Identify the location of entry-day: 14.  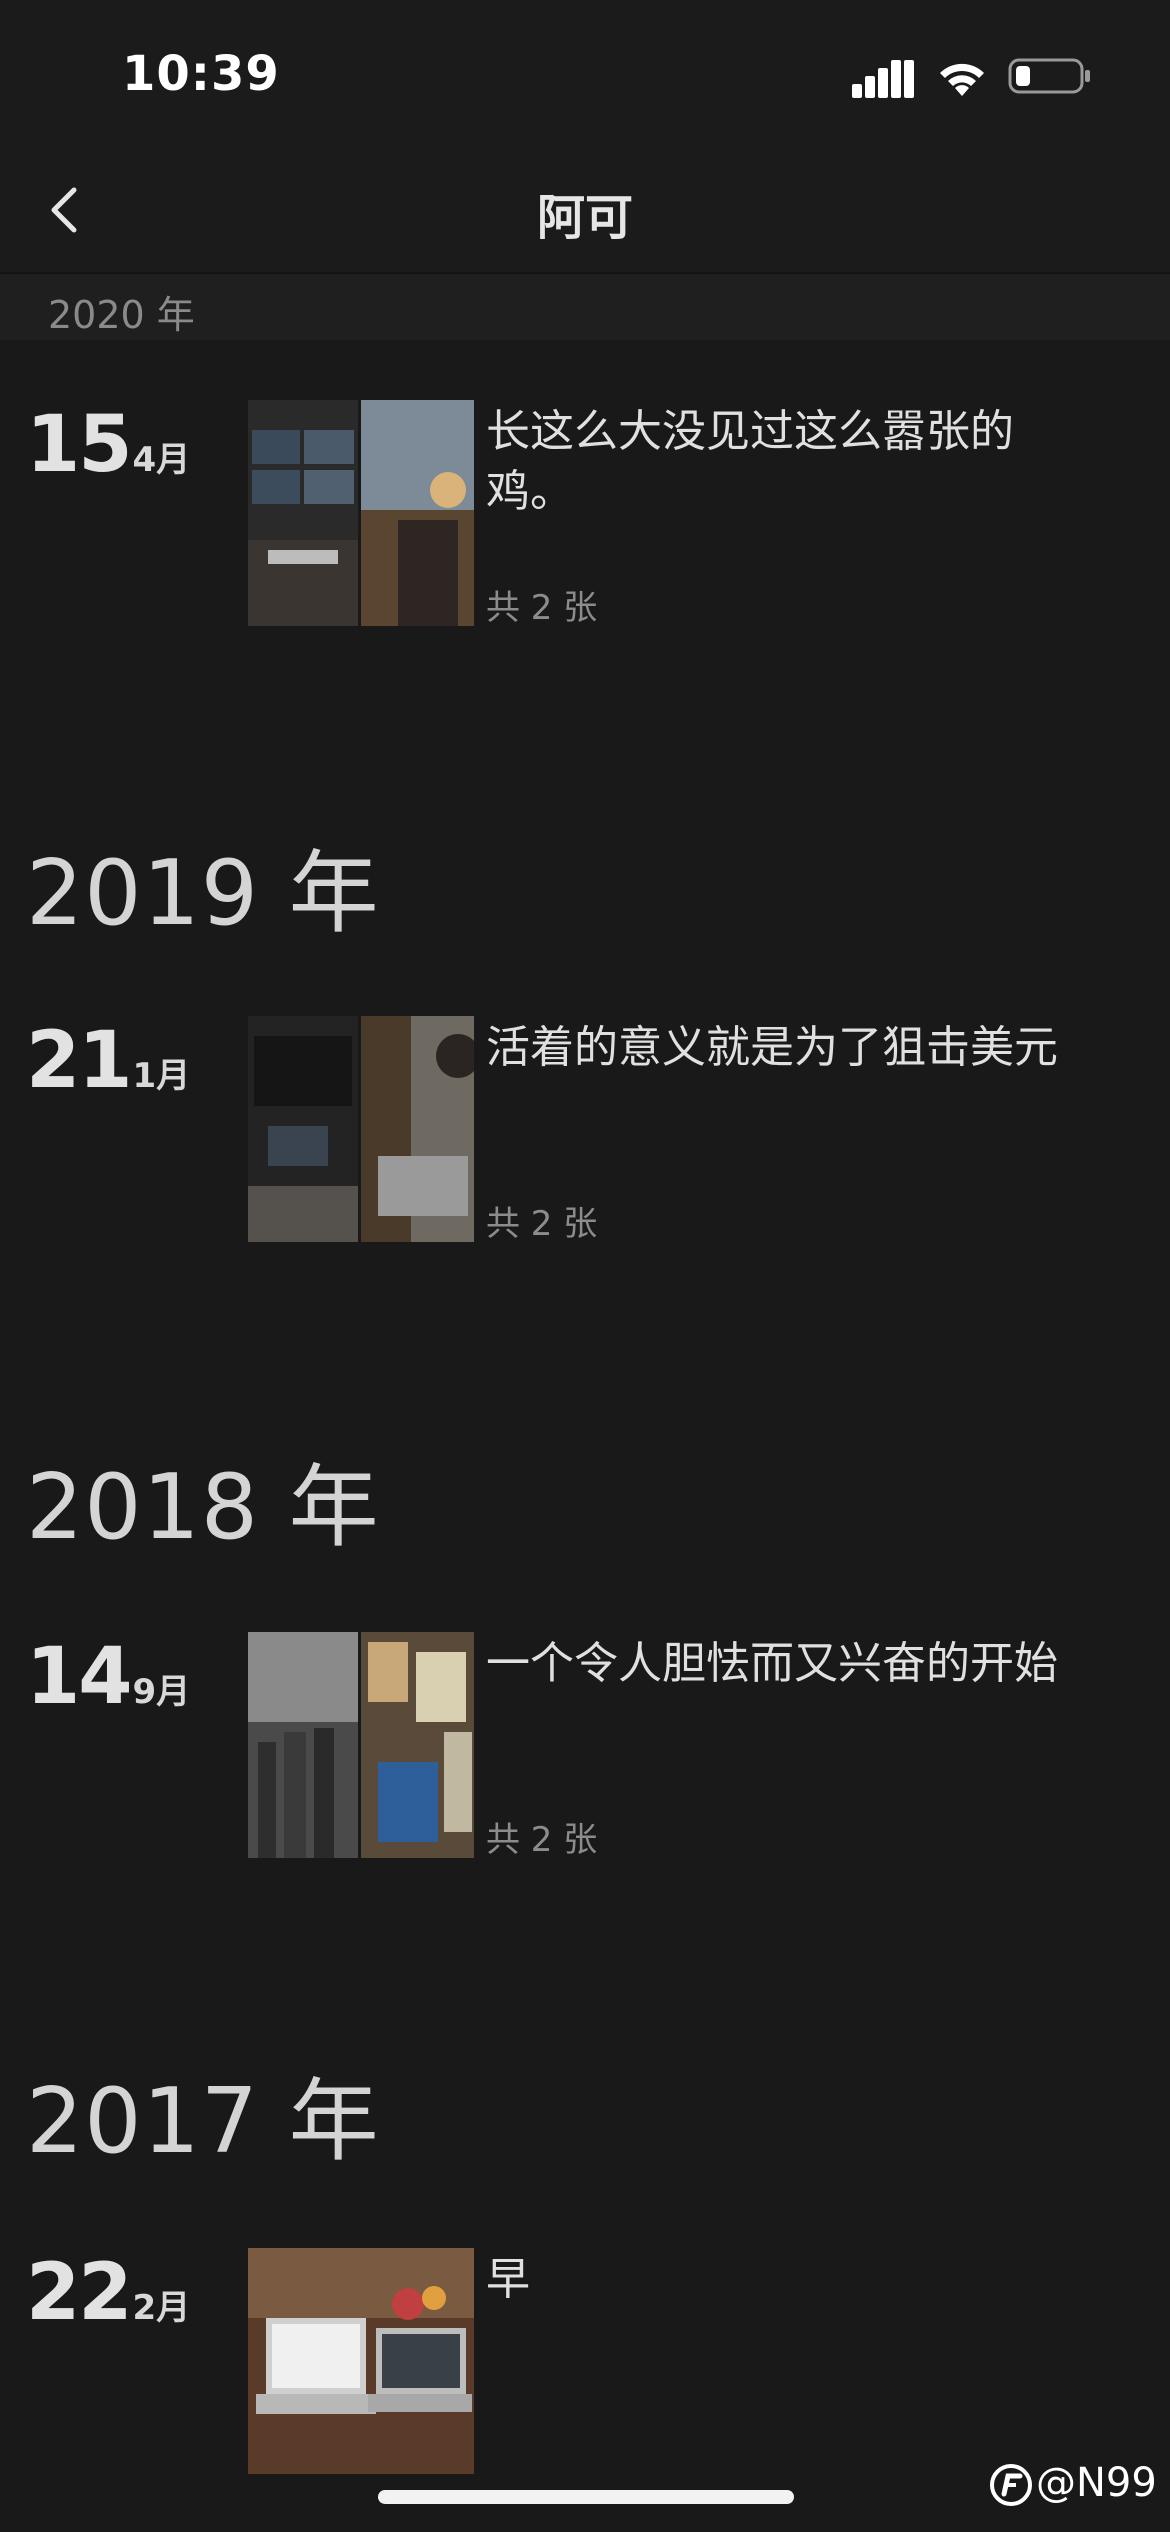
(79, 1677).